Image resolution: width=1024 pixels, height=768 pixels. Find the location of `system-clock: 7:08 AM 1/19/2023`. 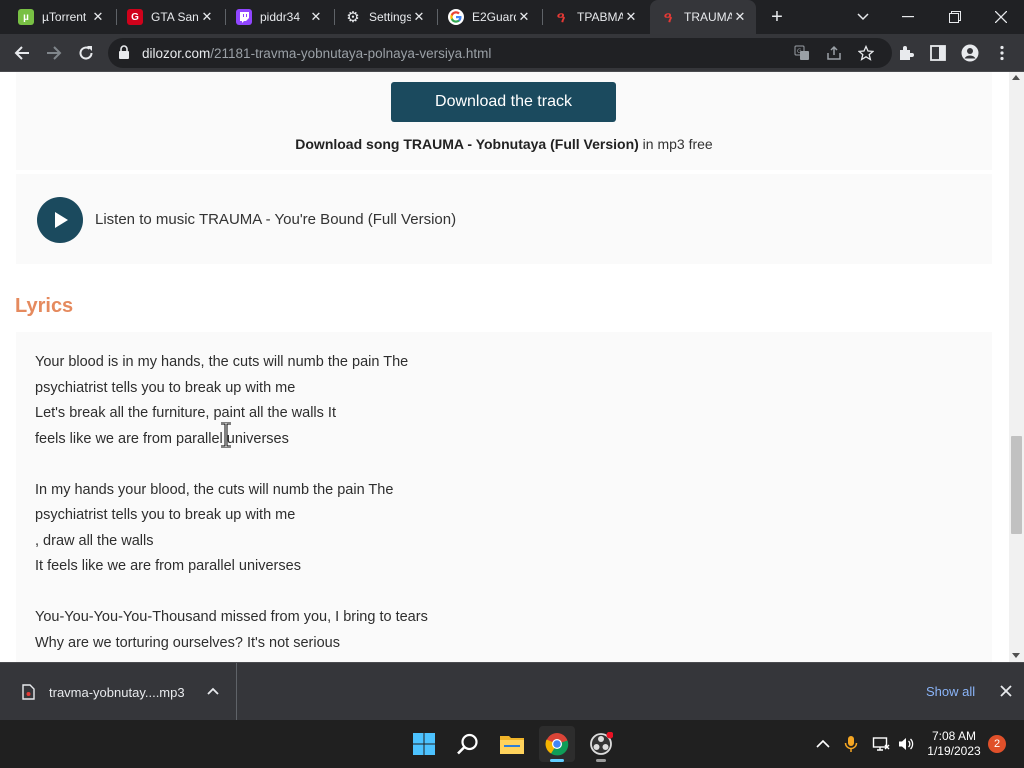

system-clock: 7:08 AM 1/19/2023 is located at coordinates (954, 744).